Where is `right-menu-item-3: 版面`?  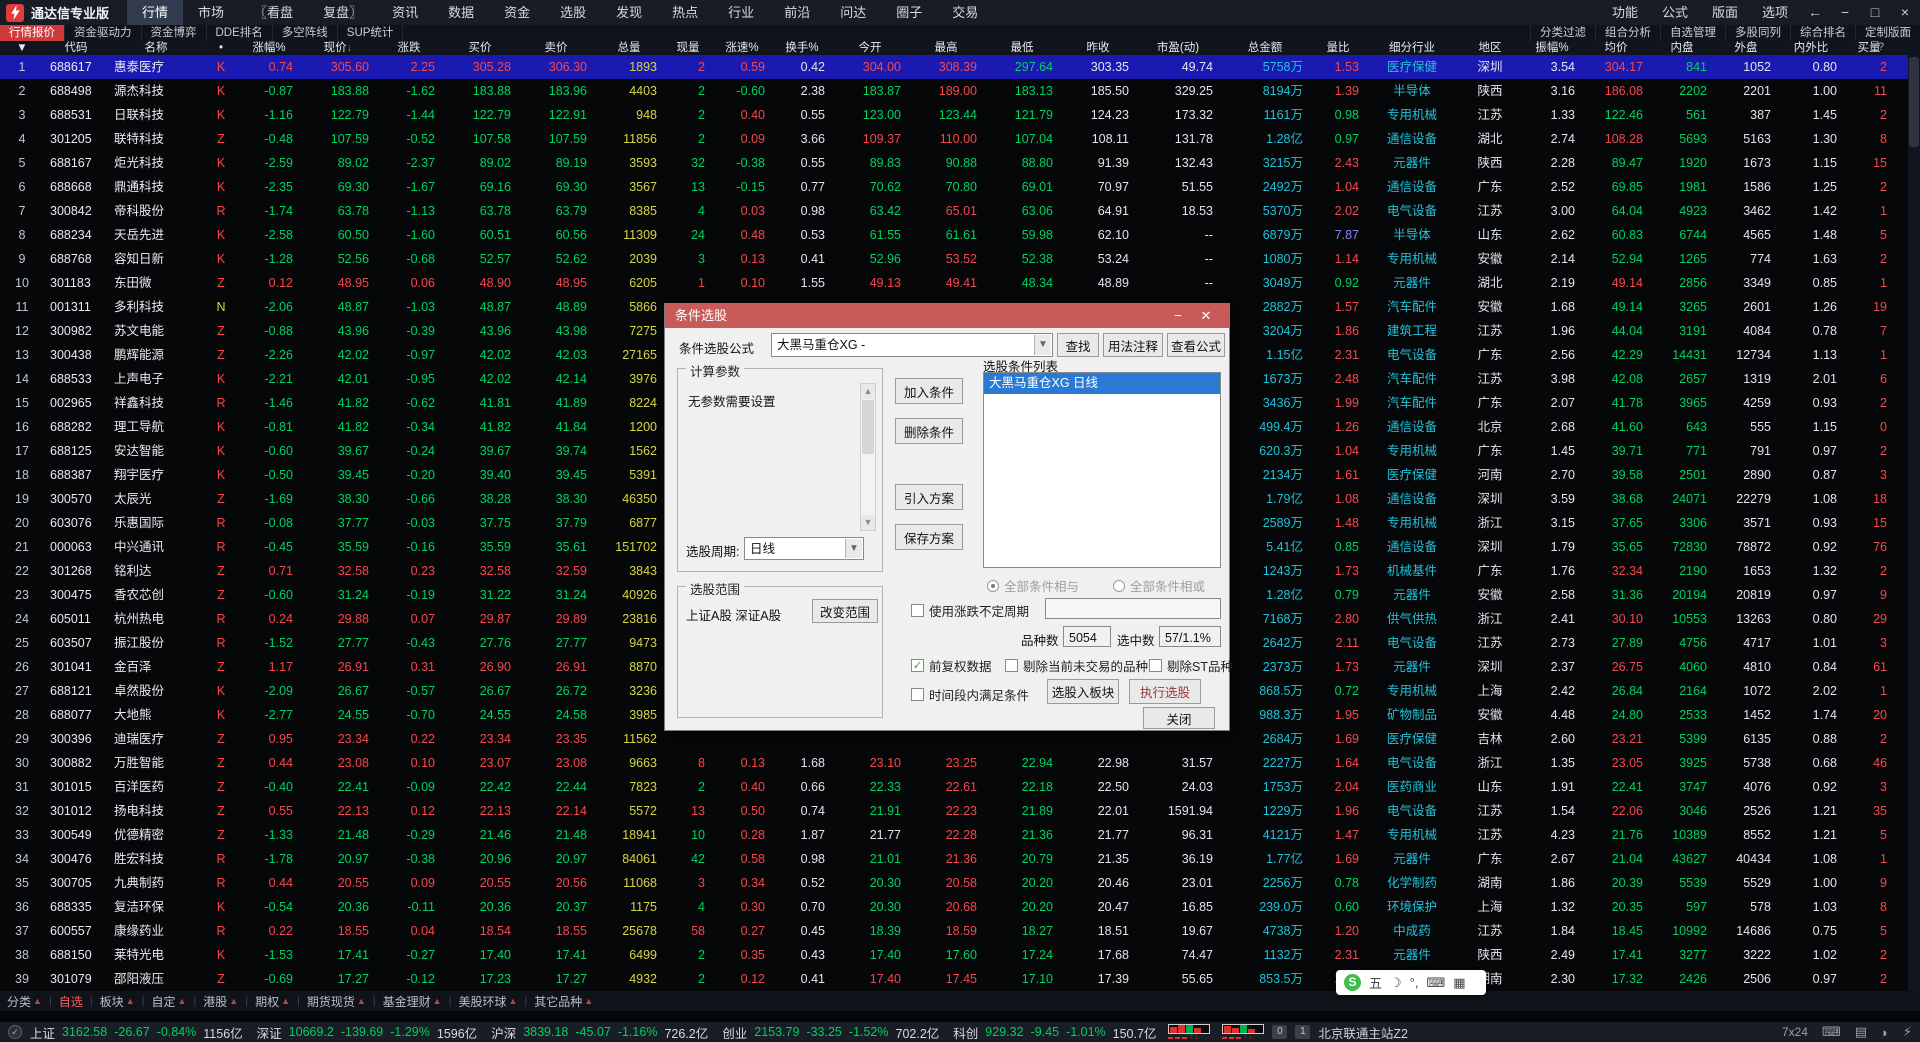
right-menu-item-3: 版面 is located at coordinates (1725, 12).